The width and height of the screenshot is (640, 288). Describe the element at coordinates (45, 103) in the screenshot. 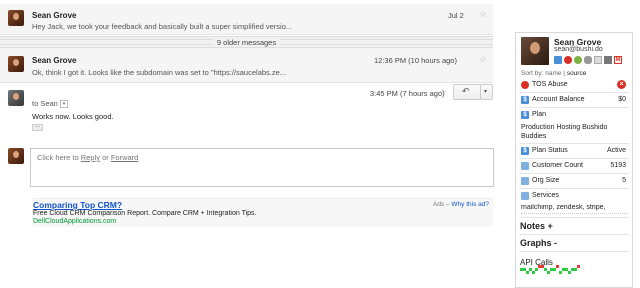

I see `recipient-label: to Sean` at that location.